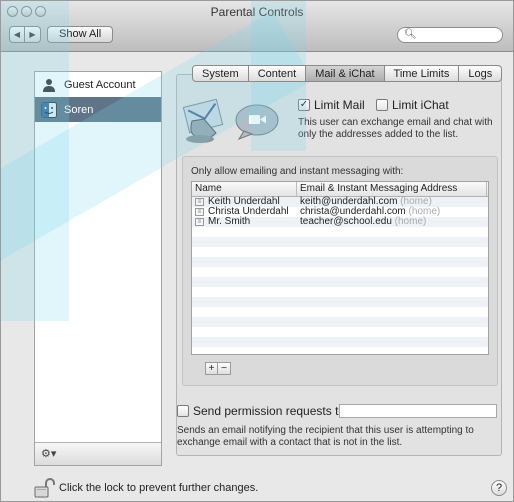 The image size is (514, 502). I want to click on send-permission-checkbox: Send permission requests to:, so click(262, 411).